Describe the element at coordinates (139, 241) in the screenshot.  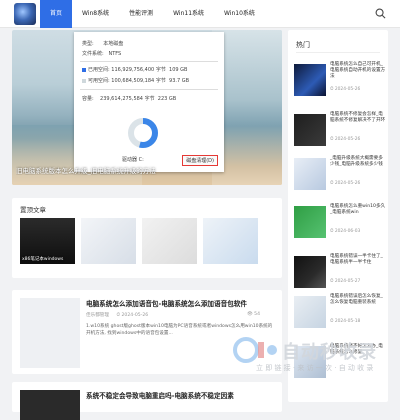
I see `featured-thumbnails: x86笔记本windows` at that location.